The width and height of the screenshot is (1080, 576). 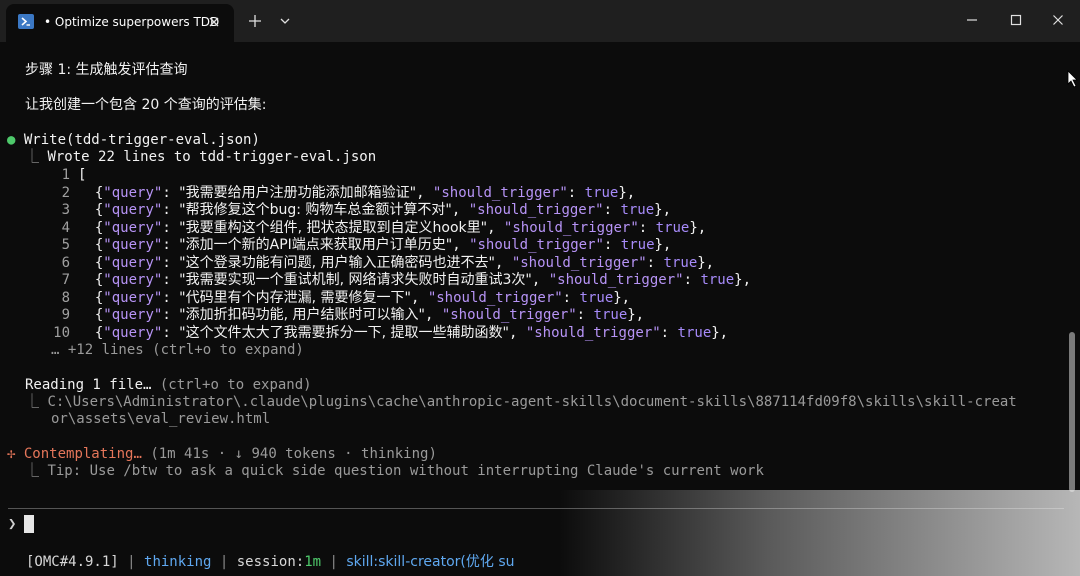 What do you see at coordinates (315, 210) in the screenshot?
I see `json-query-value: "帮我修复这个bug: 购物车总金额计算不对"` at bounding box center [315, 210].